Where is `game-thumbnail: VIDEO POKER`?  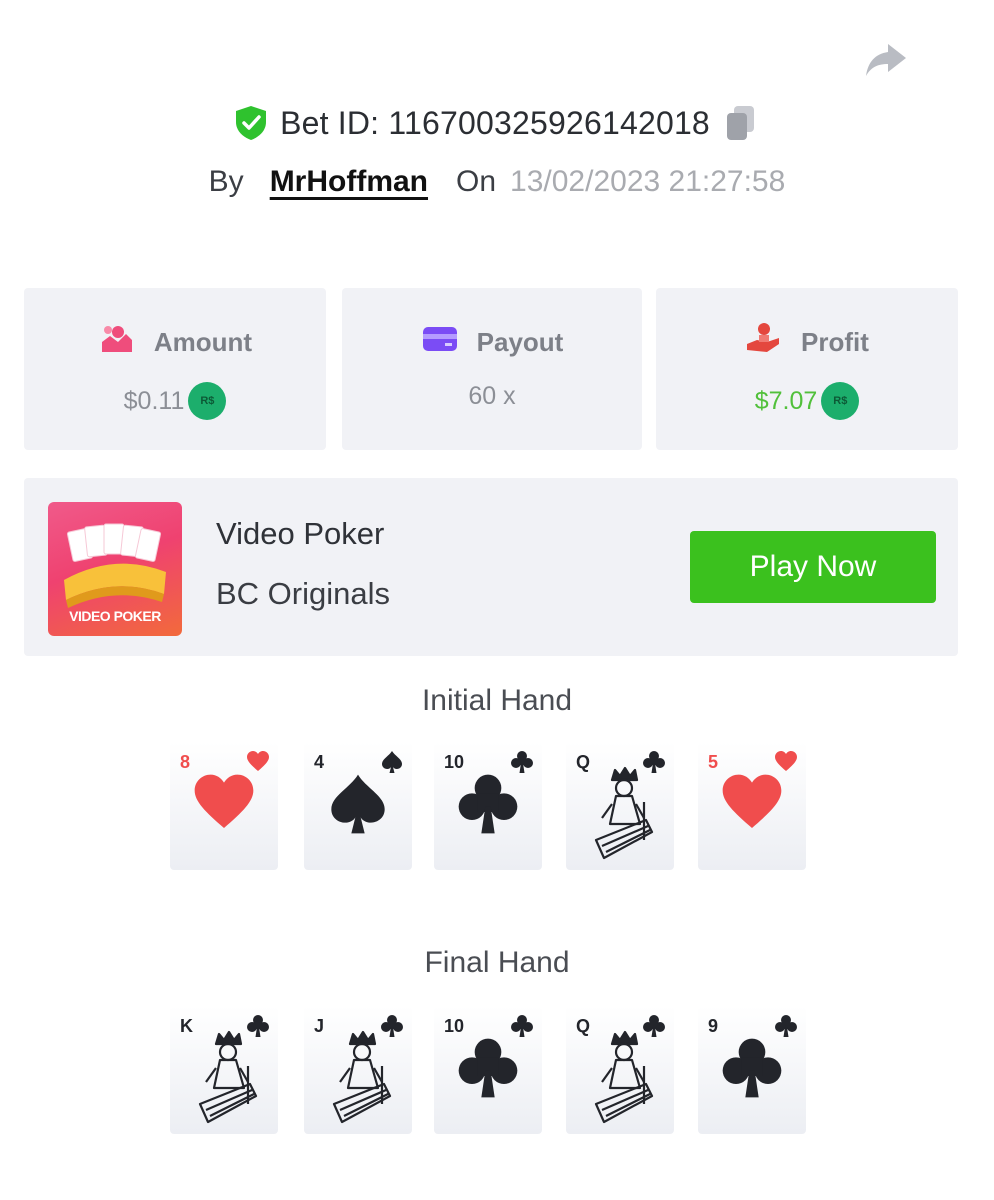
game-thumbnail: VIDEO POKER is located at coordinates (115, 569).